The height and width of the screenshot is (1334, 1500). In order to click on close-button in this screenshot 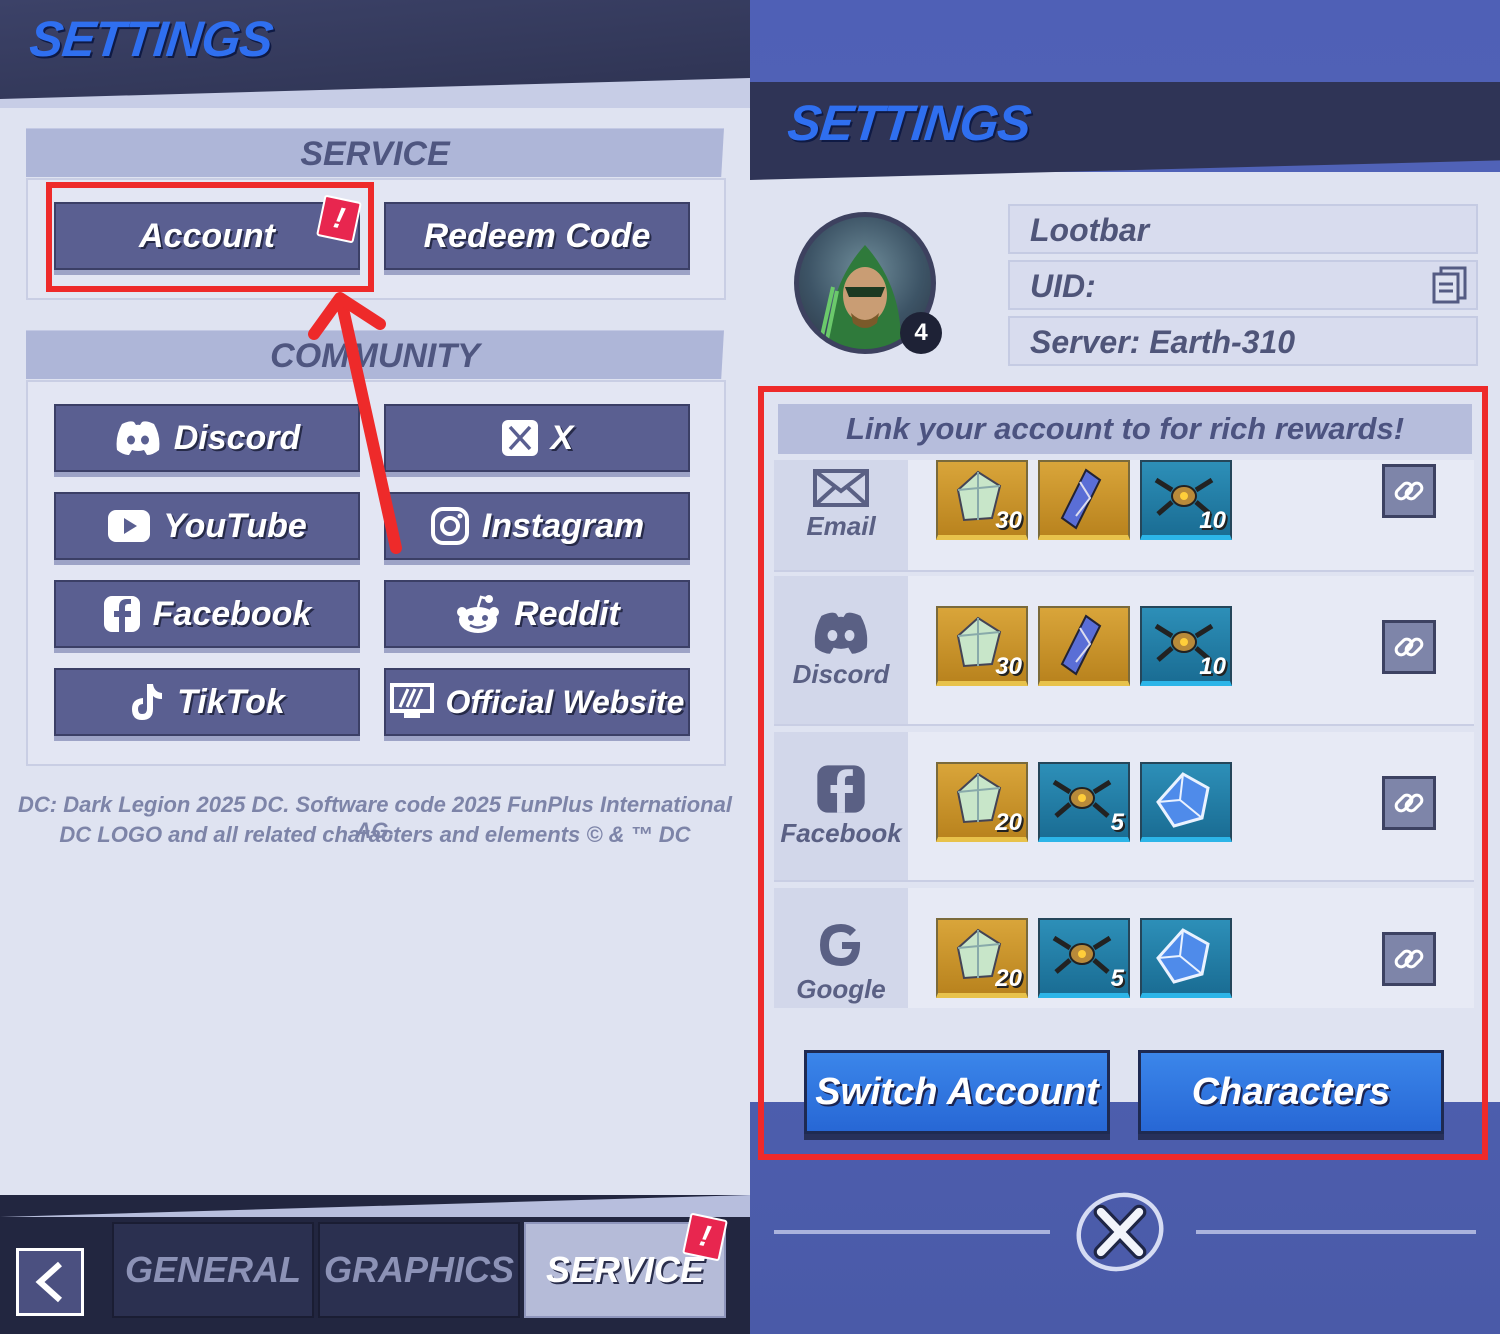, I will do `click(1120, 1232)`.